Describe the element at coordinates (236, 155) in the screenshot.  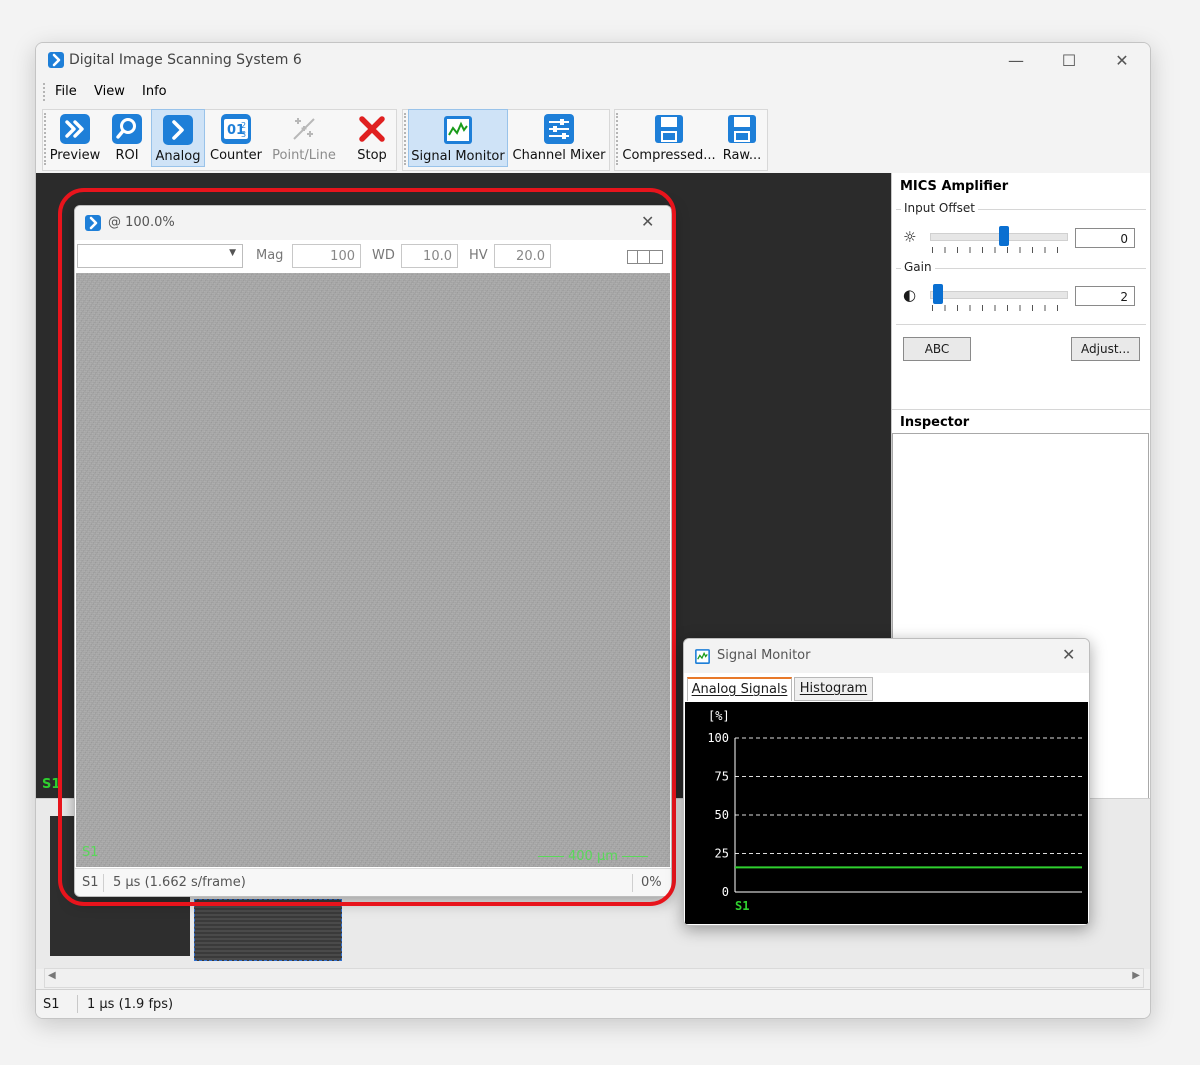
I see `counter-label: Counter` at that location.